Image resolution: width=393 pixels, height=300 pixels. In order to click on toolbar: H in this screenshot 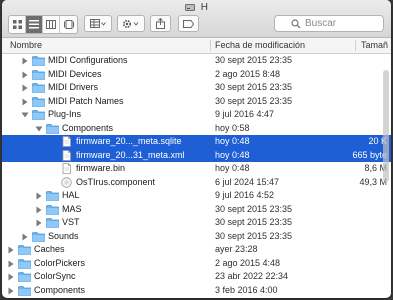, I will do `click(196, 19)`.